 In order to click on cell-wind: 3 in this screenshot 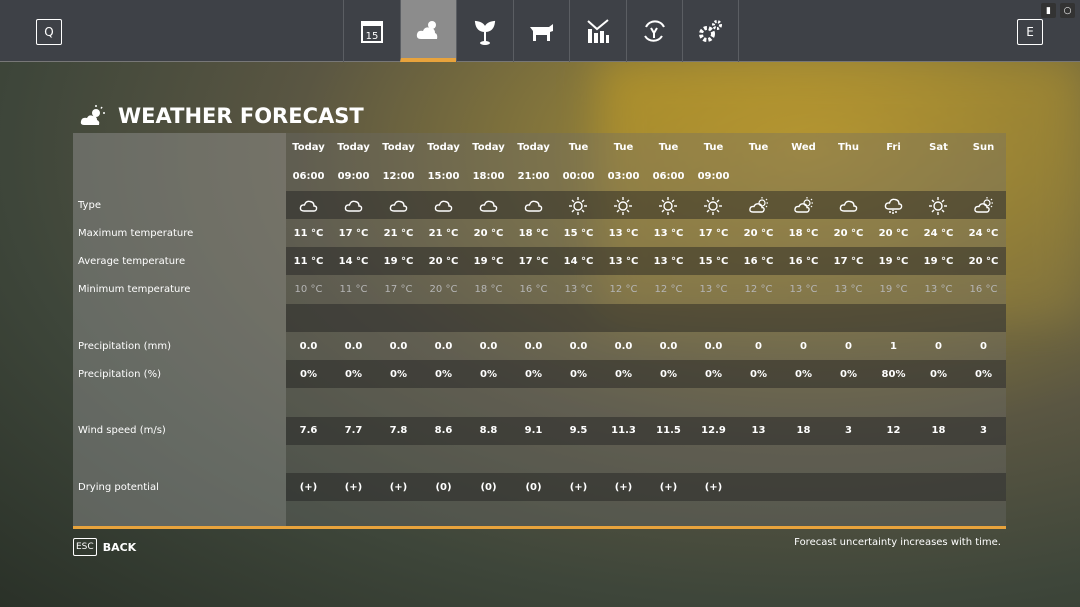, I will do `click(983, 431)`.